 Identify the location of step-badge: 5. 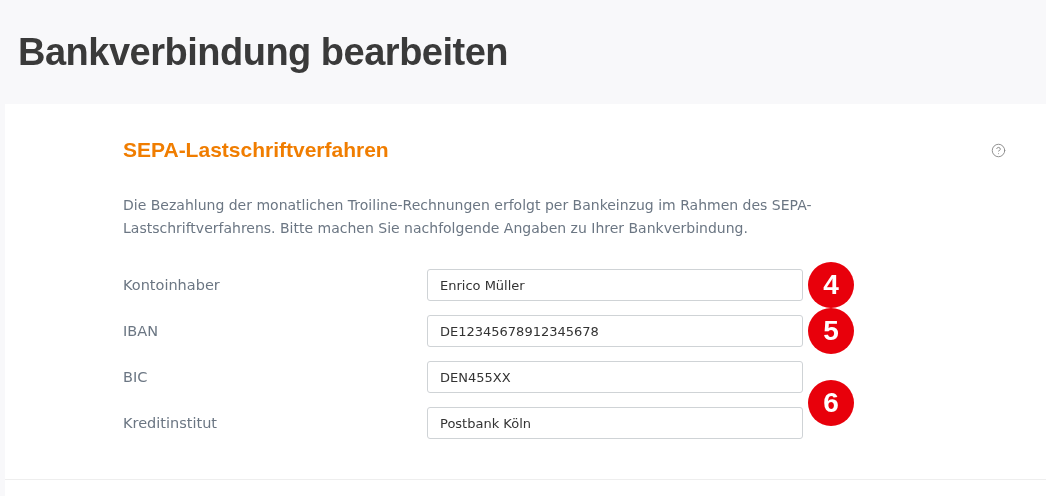
(831, 331).